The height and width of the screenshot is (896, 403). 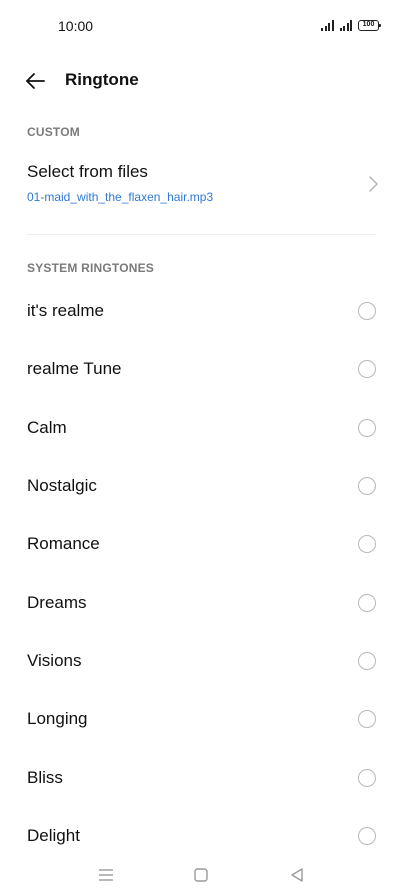 I want to click on home-button, so click(x=201, y=875).